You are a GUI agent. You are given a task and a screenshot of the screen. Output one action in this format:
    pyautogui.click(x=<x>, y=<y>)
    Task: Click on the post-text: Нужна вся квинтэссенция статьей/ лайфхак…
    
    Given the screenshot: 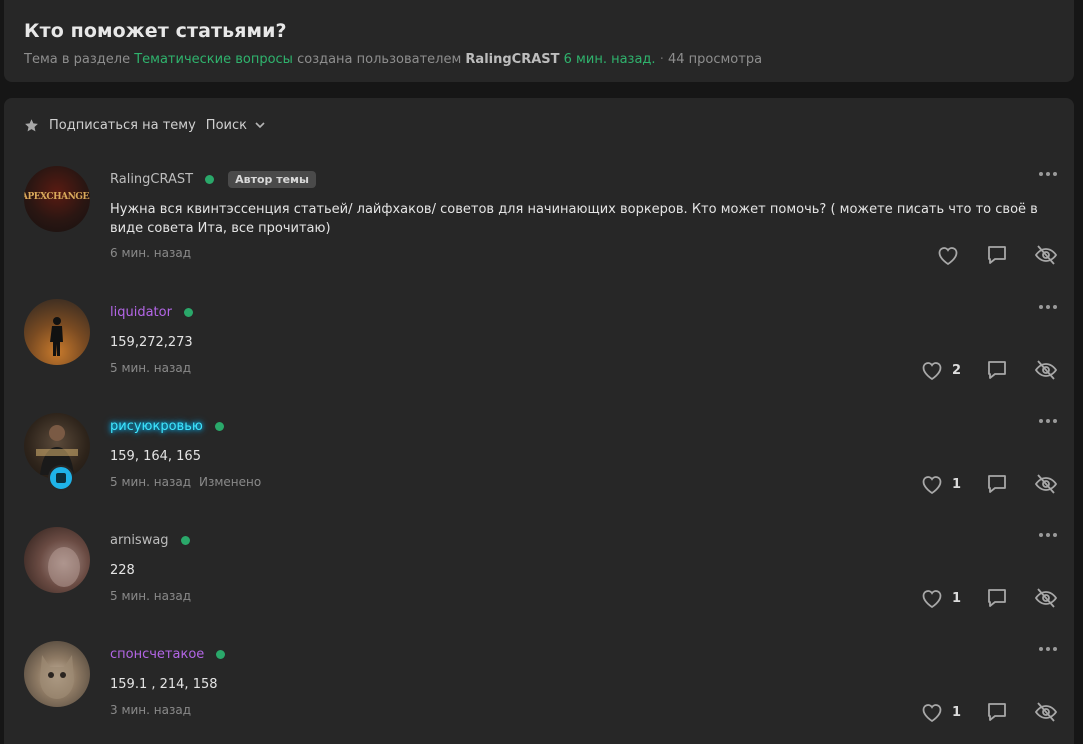 What is the action you would take?
    pyautogui.click(x=574, y=219)
    